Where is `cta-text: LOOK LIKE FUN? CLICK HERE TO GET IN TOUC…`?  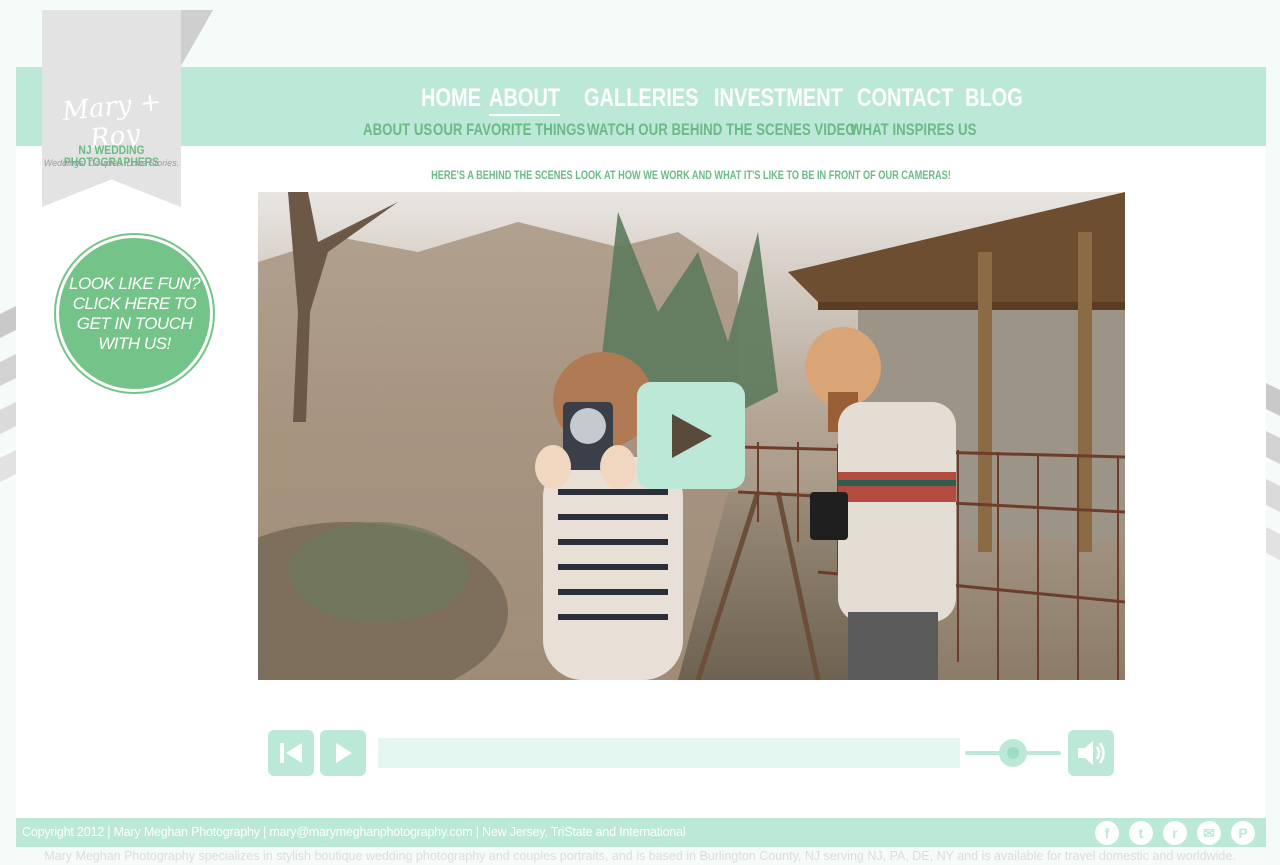
cta-text: LOOK LIKE FUN? CLICK HERE TO GET IN TOUC… is located at coordinates (134, 313).